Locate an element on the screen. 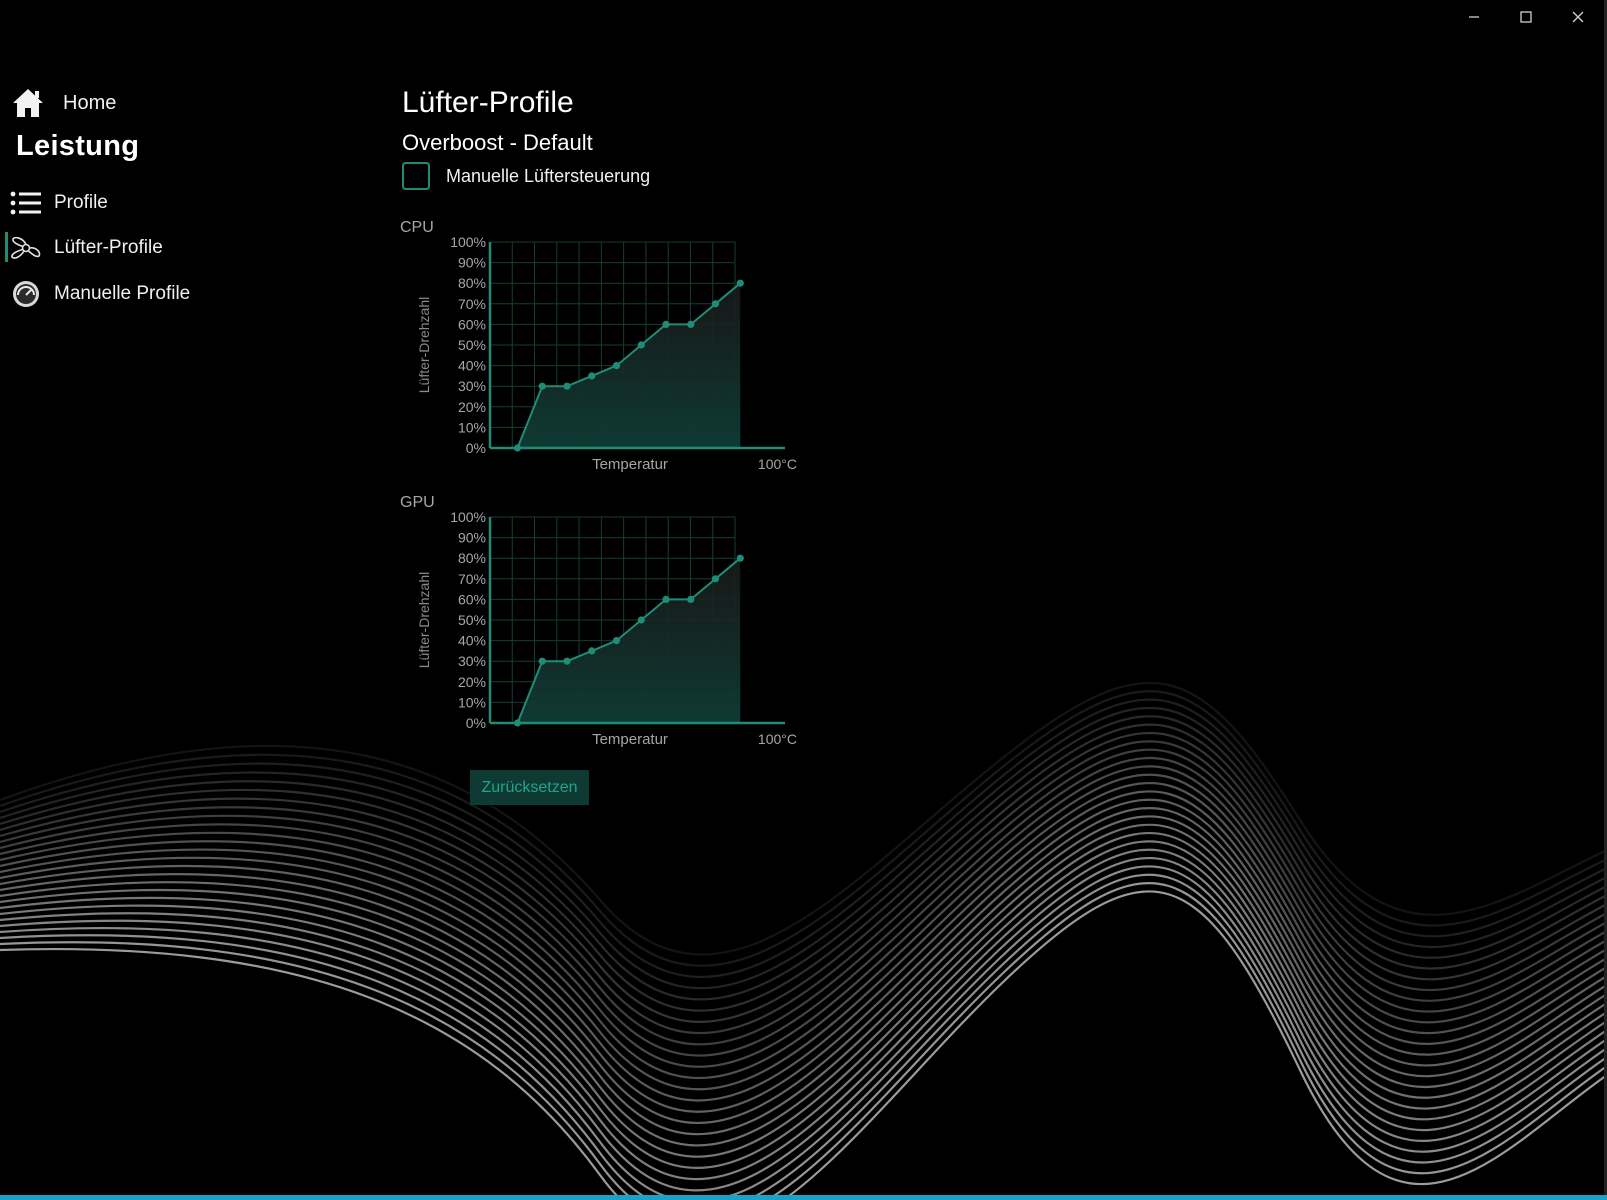  sidebar-item-fan-profiles: Lüfter-Profile is located at coordinates (85, 248).